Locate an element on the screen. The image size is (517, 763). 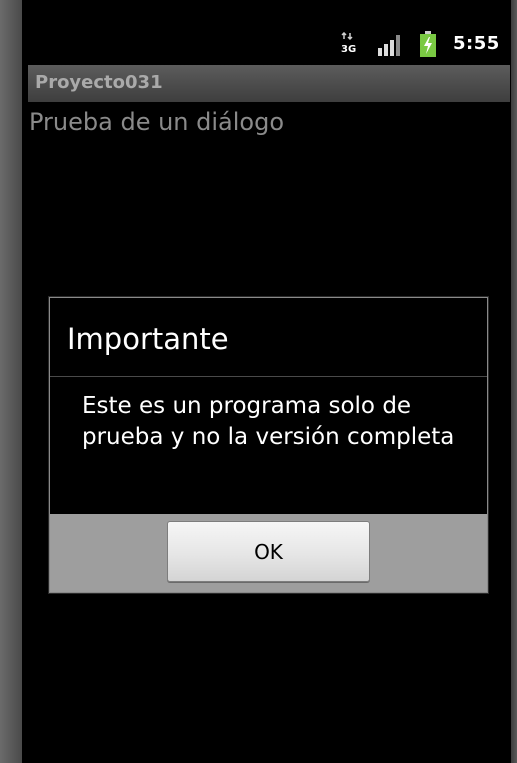
dialog-button-bar: OK is located at coordinates (268, 553).